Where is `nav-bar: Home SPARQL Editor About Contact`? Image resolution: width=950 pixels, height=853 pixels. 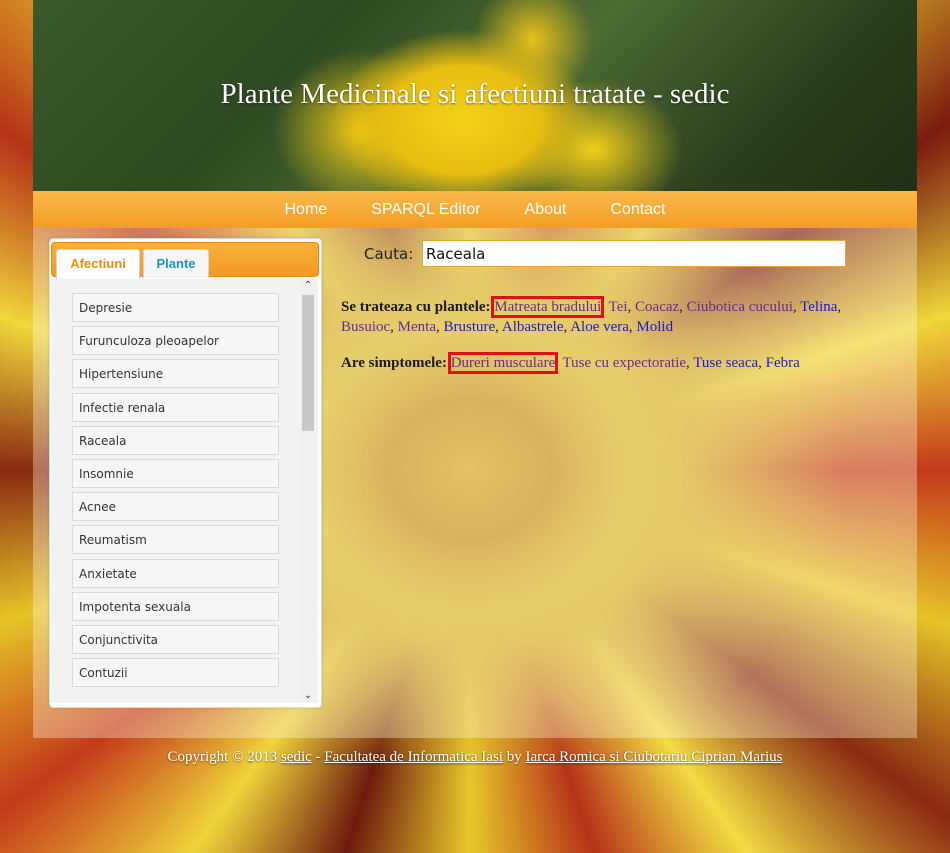 nav-bar: Home SPARQL Editor About Contact is located at coordinates (475, 209).